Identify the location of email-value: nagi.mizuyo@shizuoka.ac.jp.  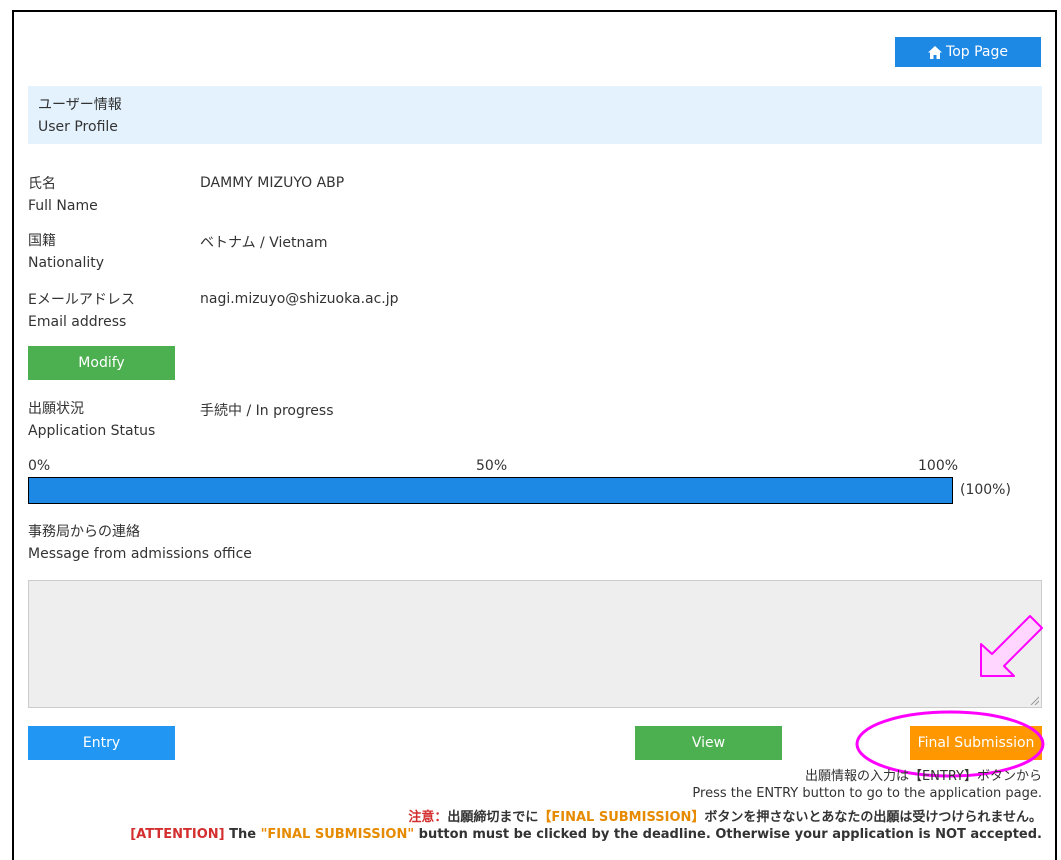
(299, 299).